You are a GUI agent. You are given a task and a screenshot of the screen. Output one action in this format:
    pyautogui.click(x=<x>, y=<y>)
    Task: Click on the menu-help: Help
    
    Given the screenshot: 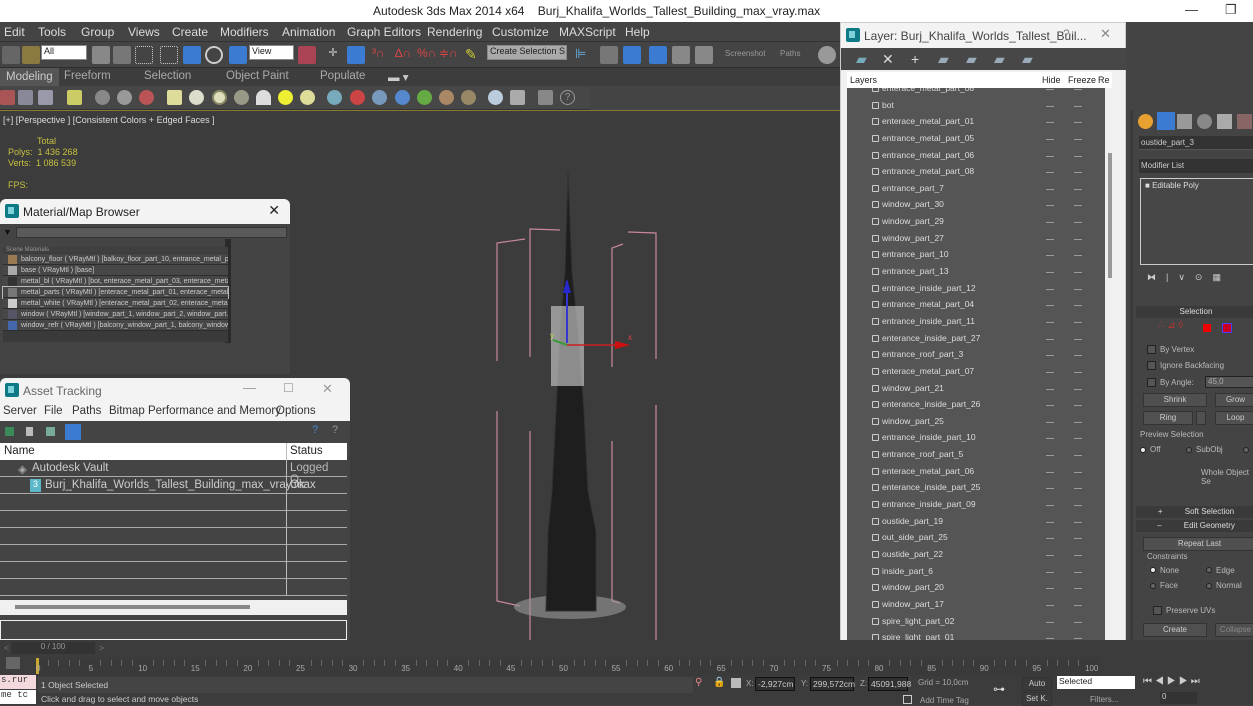 What is the action you would take?
    pyautogui.click(x=637, y=32)
    